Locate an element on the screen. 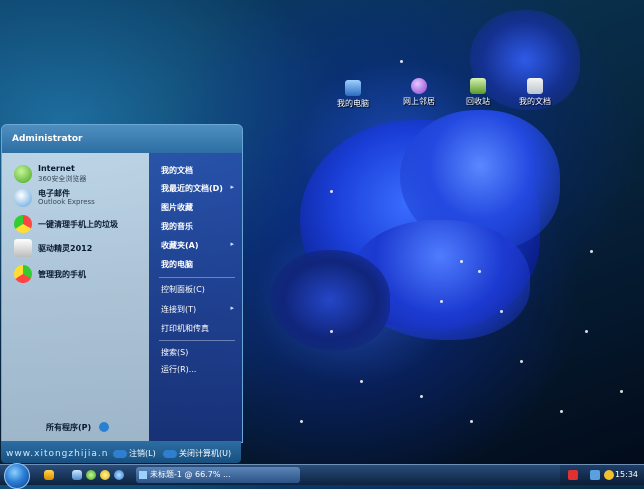 This screenshot has height=489, width=644. start-item-email: 电子邮件 Outlook Express is located at coordinates (81, 198).